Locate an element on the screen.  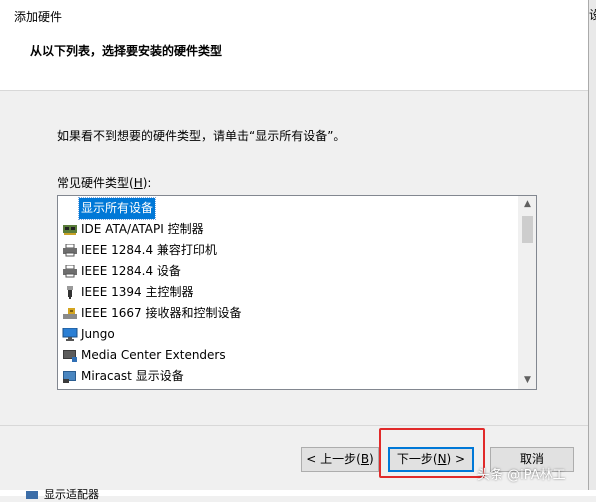
list-scrollbar: ▲ ▼ is located at coordinates (527, 292).